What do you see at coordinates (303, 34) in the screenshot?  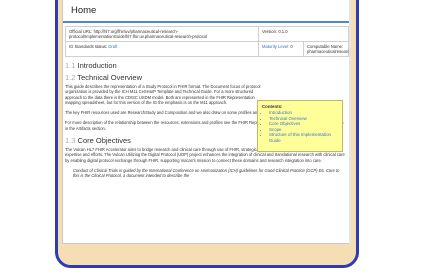 I see `version-cell: Version: 0.1.0` at bounding box center [303, 34].